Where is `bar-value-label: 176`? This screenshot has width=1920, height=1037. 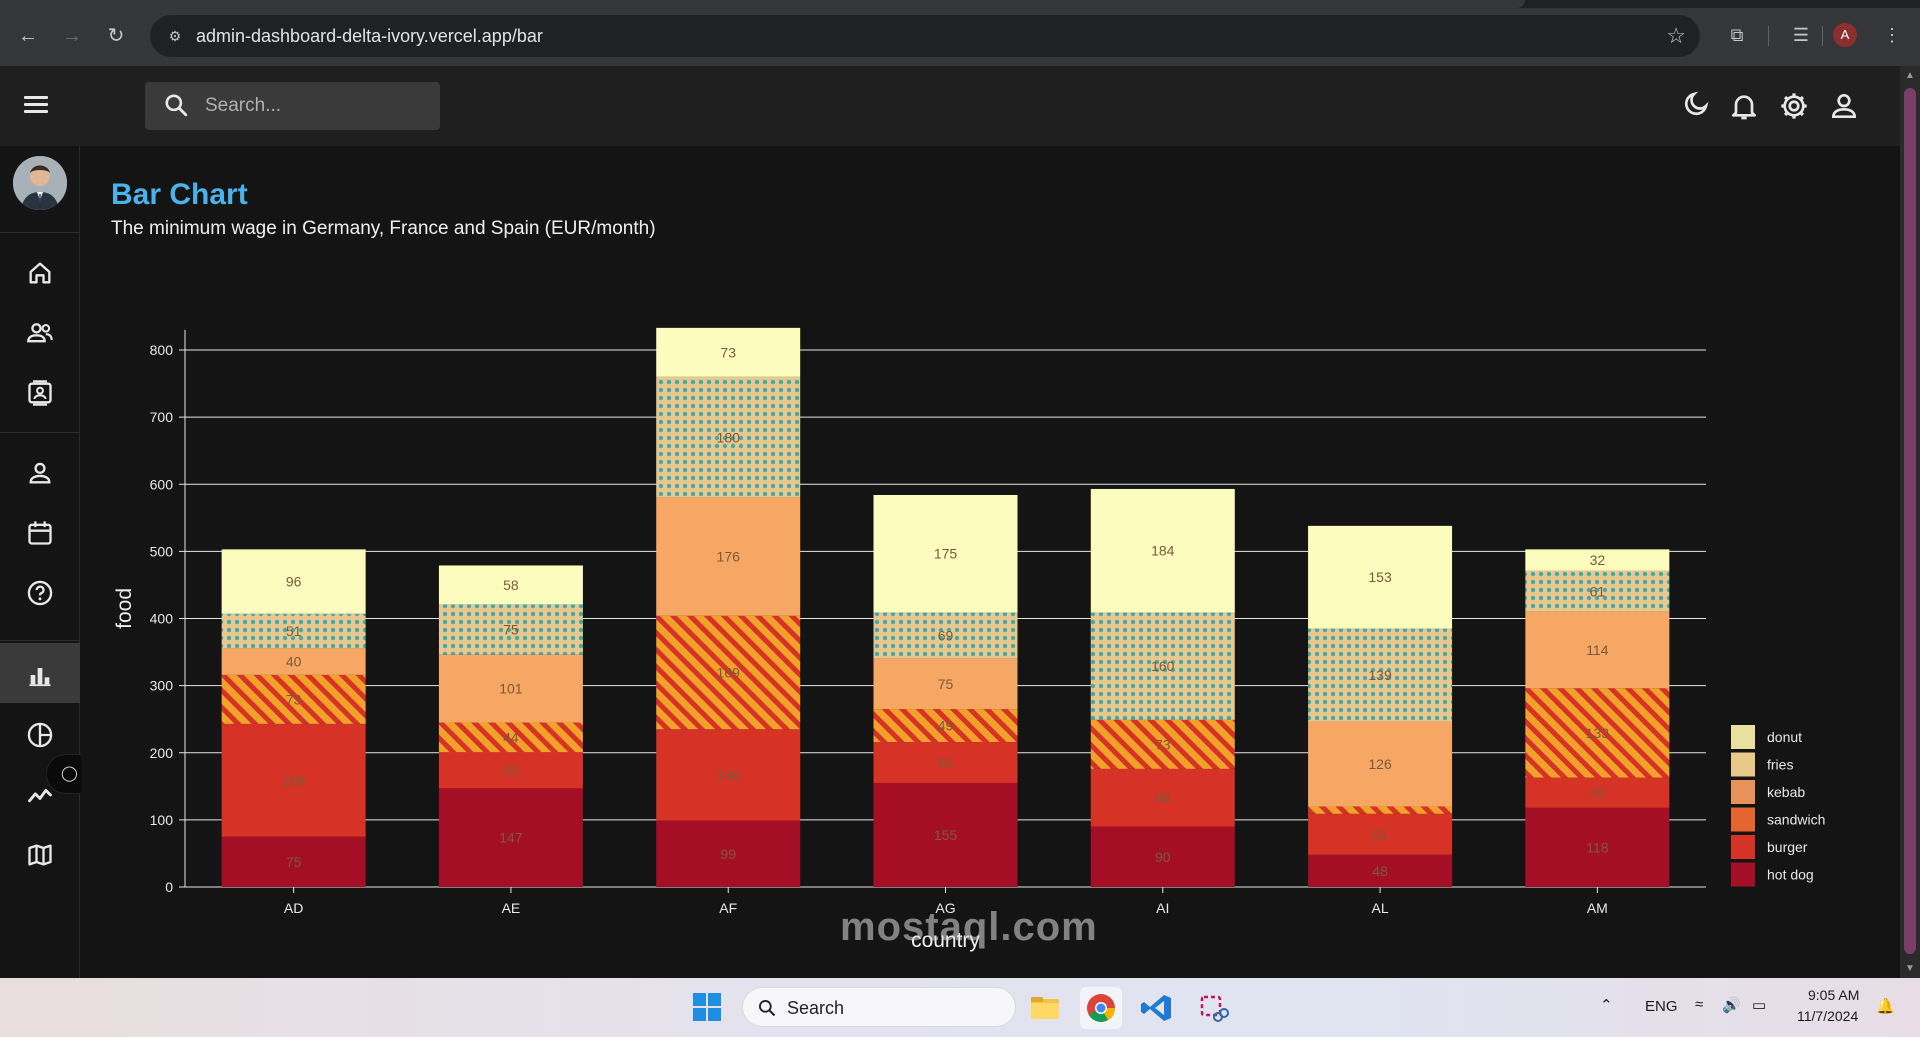 bar-value-label: 176 is located at coordinates (729, 557).